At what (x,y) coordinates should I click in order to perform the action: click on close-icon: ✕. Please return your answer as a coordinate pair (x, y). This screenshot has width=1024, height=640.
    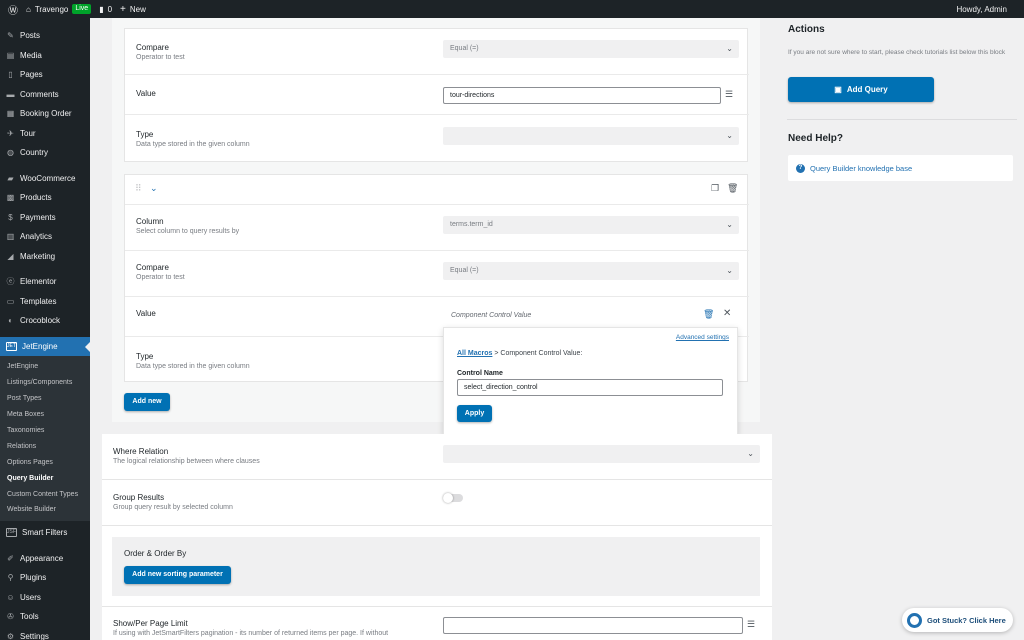
    Looking at the image, I should click on (727, 313).